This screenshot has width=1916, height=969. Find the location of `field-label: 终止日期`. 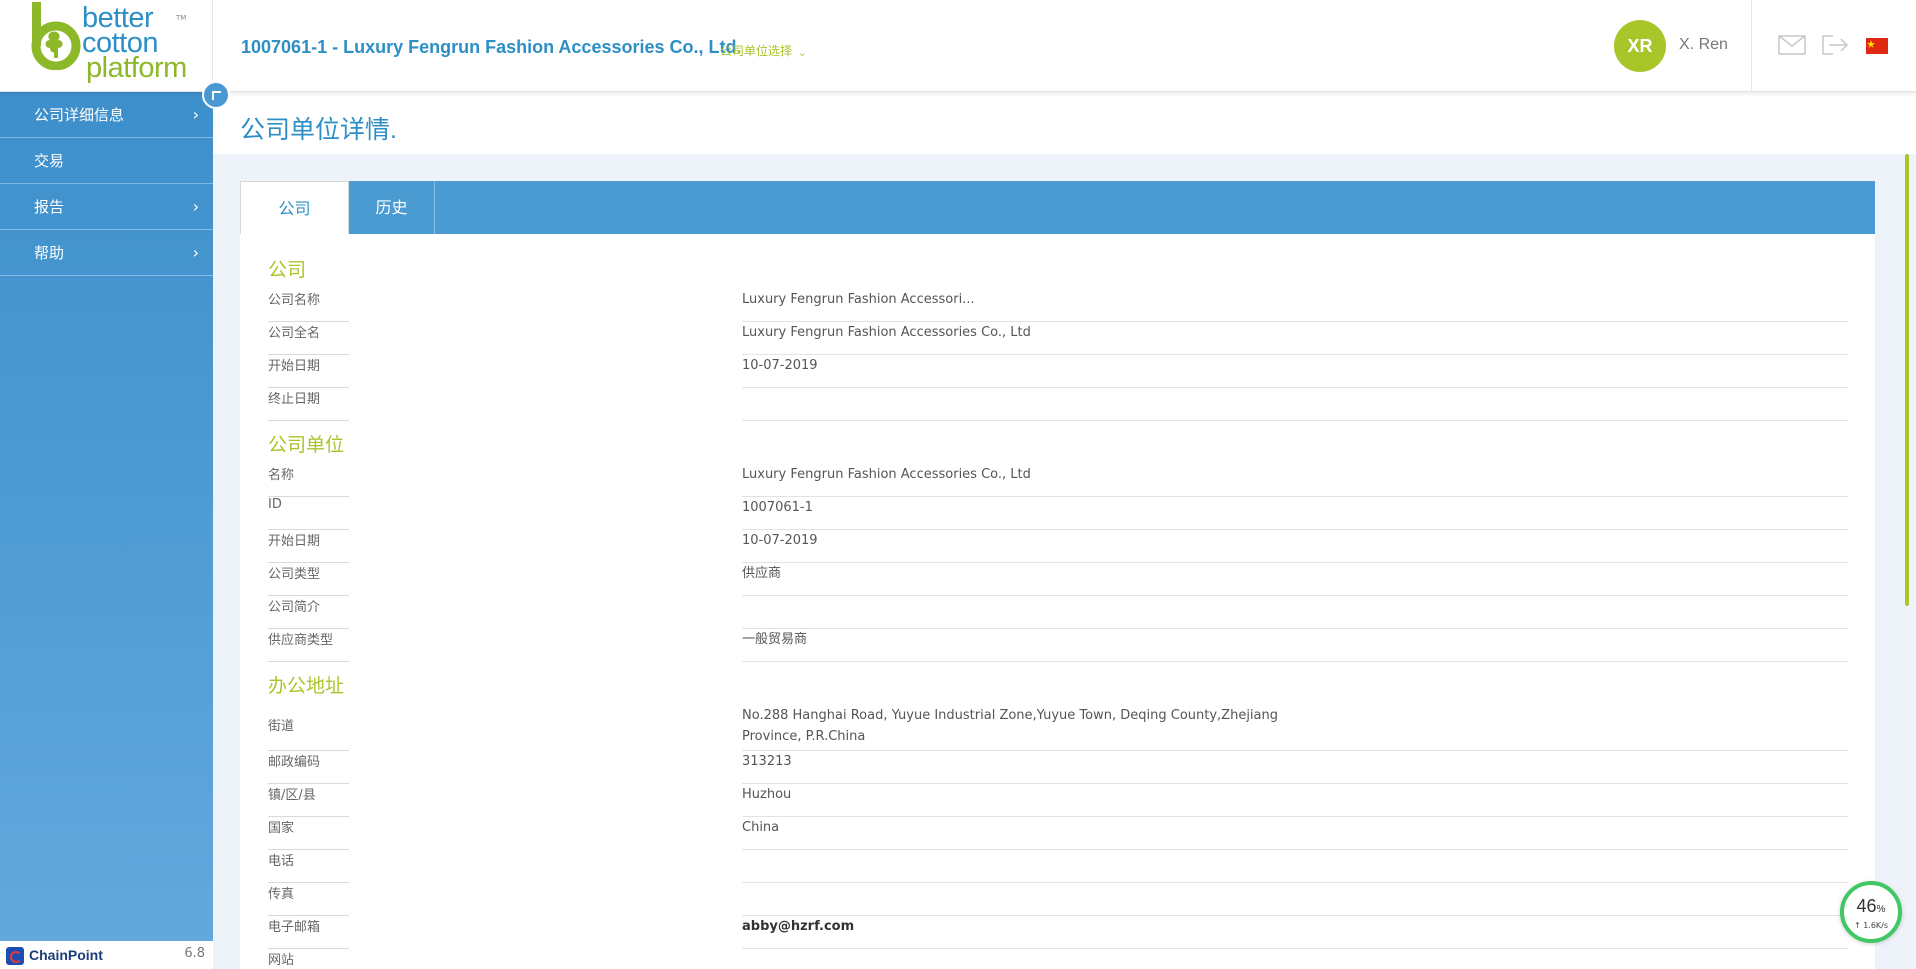

field-label: 终止日期 is located at coordinates (308, 404).